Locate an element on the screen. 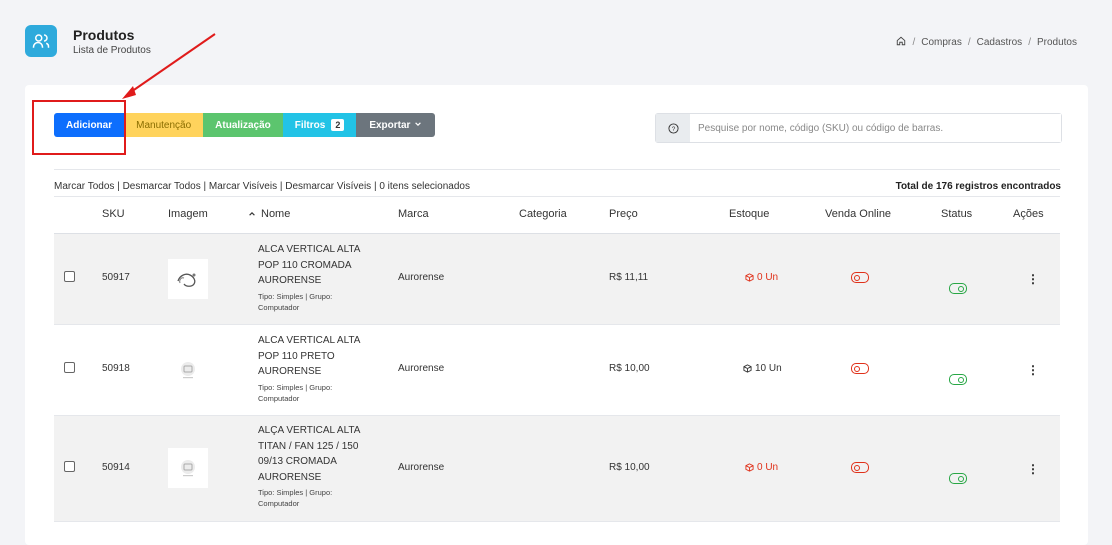 The height and width of the screenshot is (545, 1112). column-name-label: Nome is located at coordinates (276, 214).